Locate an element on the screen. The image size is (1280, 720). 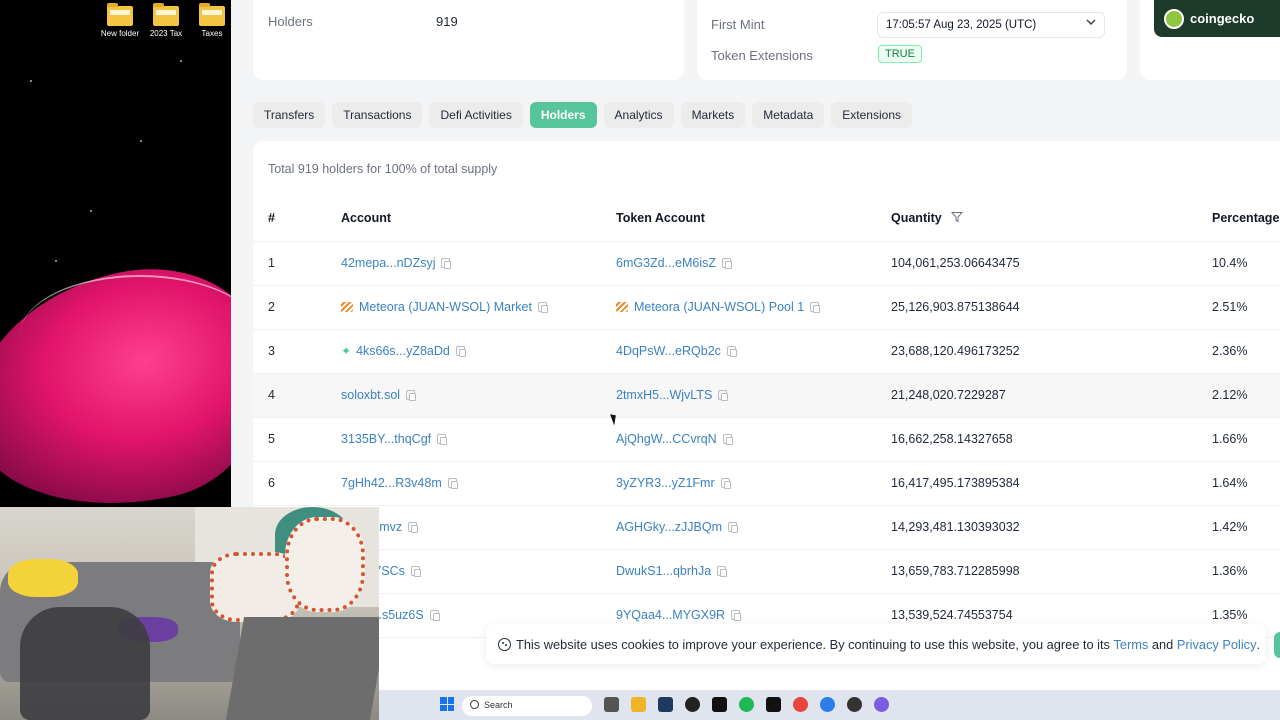
cookie-end-text: . is located at coordinates (1258, 644).